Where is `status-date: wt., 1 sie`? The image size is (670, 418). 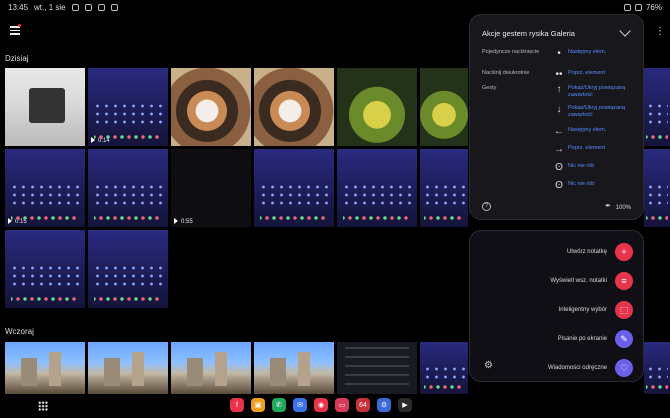
status-date: wt., 1 sie is located at coordinates (50, 7).